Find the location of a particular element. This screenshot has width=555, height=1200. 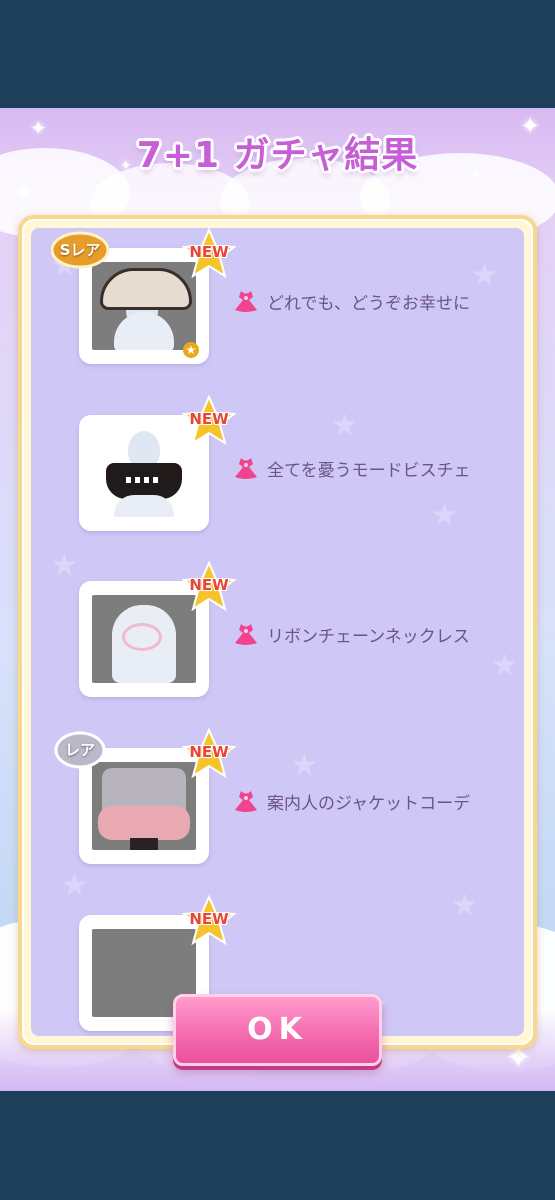

rarity-label: レア is located at coordinates (79, 750).